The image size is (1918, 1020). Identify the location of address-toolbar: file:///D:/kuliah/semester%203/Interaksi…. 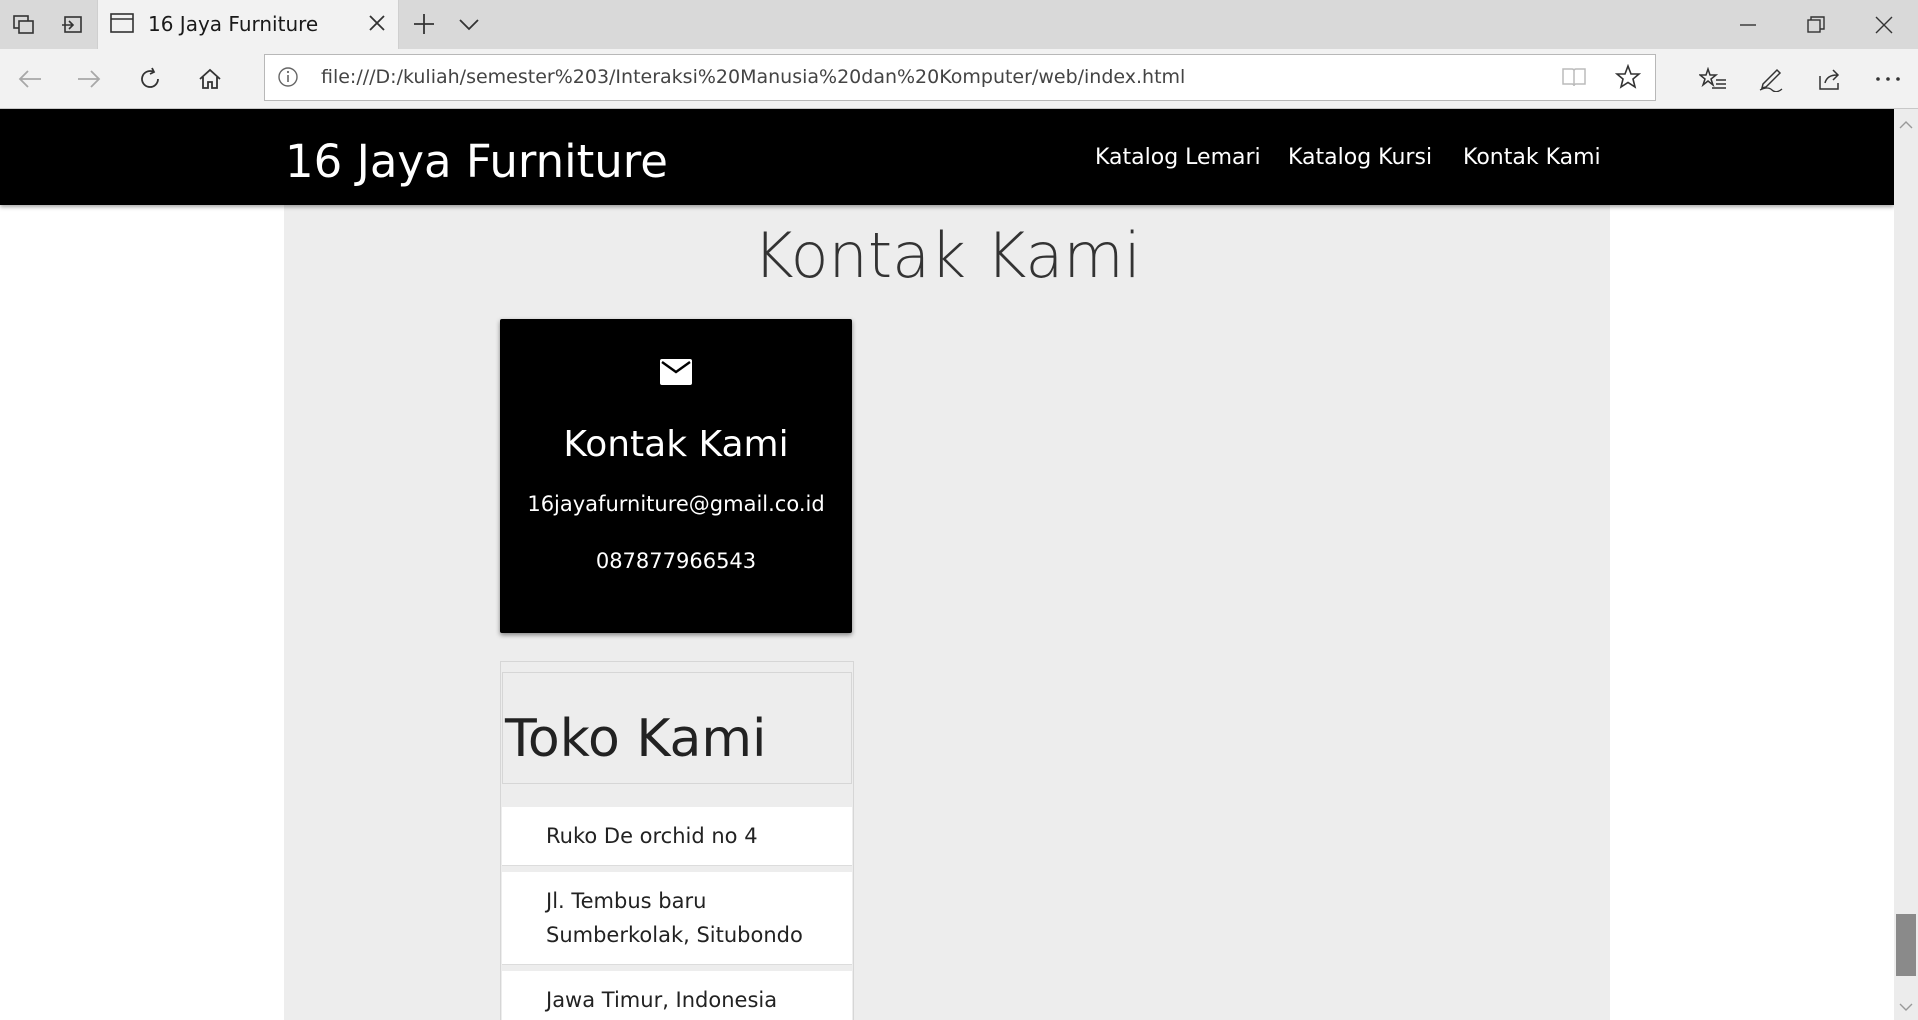
(959, 79).